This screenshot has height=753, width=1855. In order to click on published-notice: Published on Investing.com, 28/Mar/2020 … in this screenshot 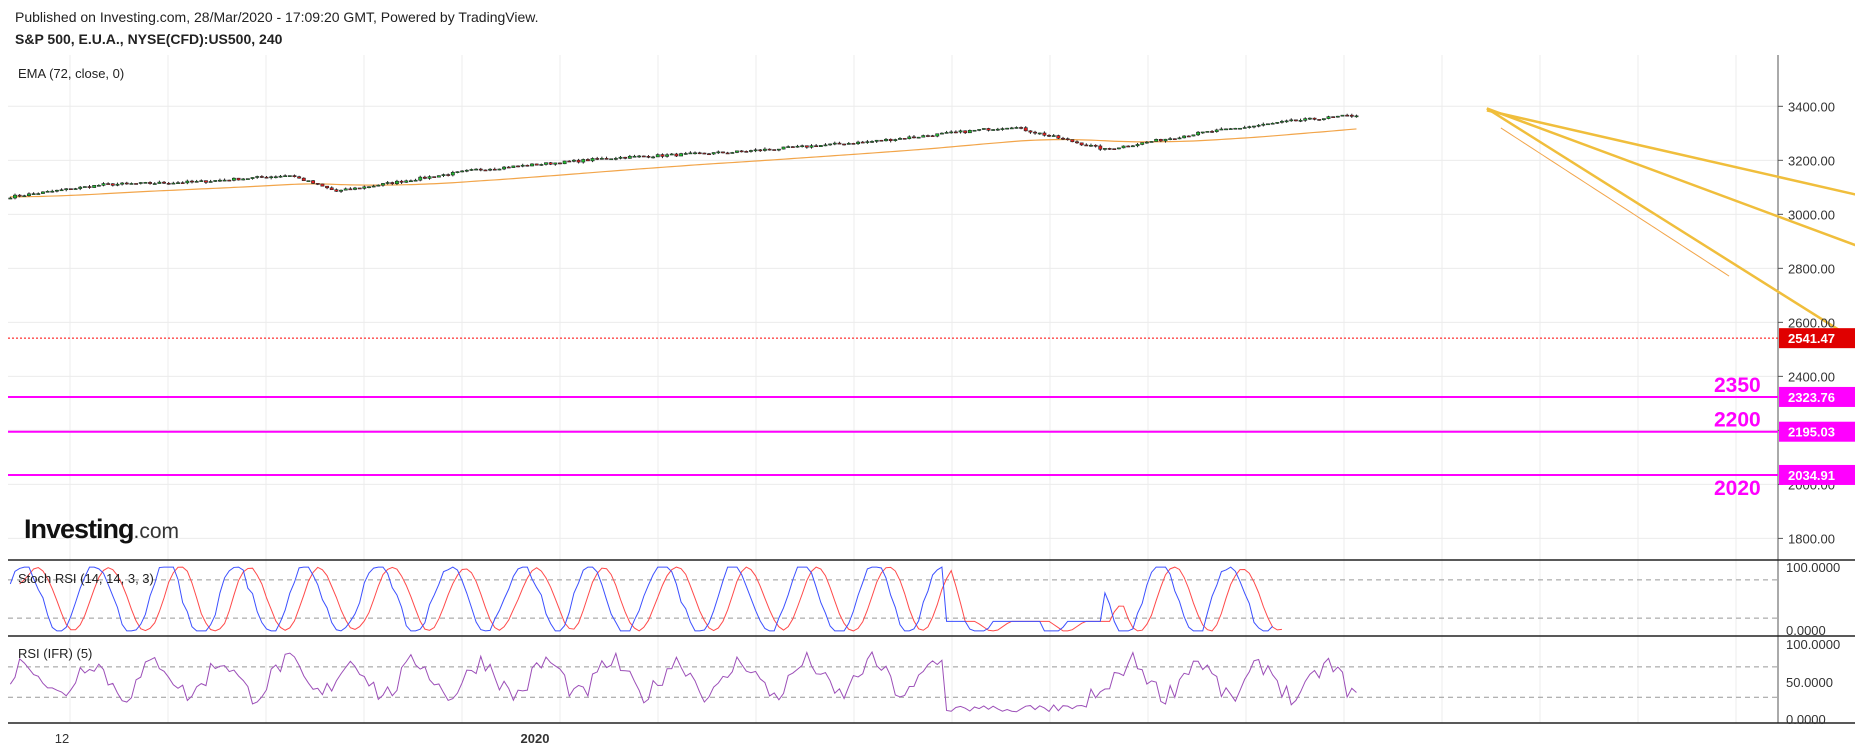, I will do `click(277, 17)`.